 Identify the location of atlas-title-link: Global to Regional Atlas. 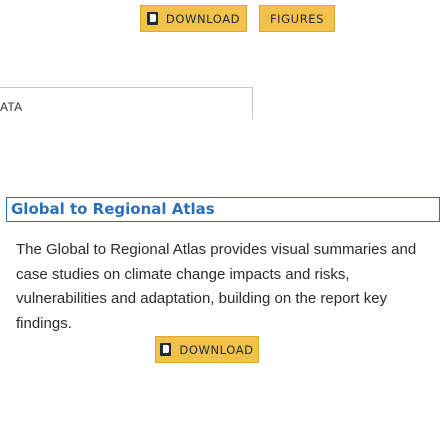
(223, 209).